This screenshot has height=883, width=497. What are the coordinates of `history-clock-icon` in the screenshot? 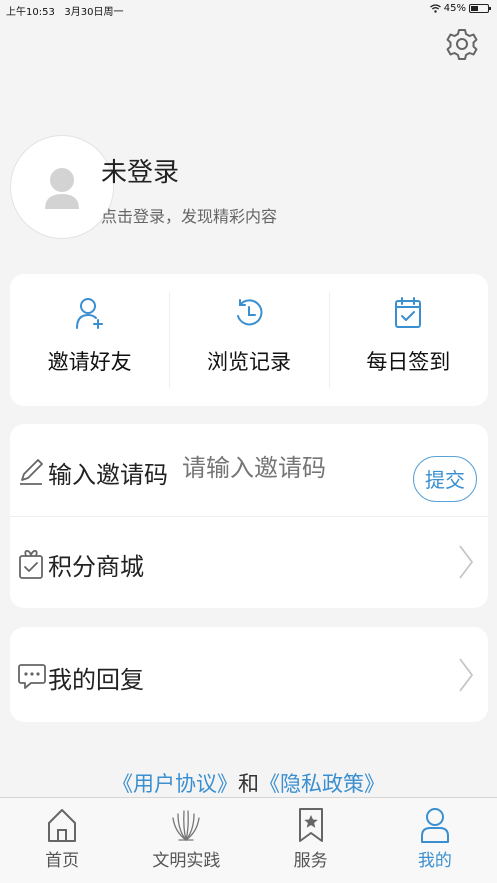 It's located at (249, 312).